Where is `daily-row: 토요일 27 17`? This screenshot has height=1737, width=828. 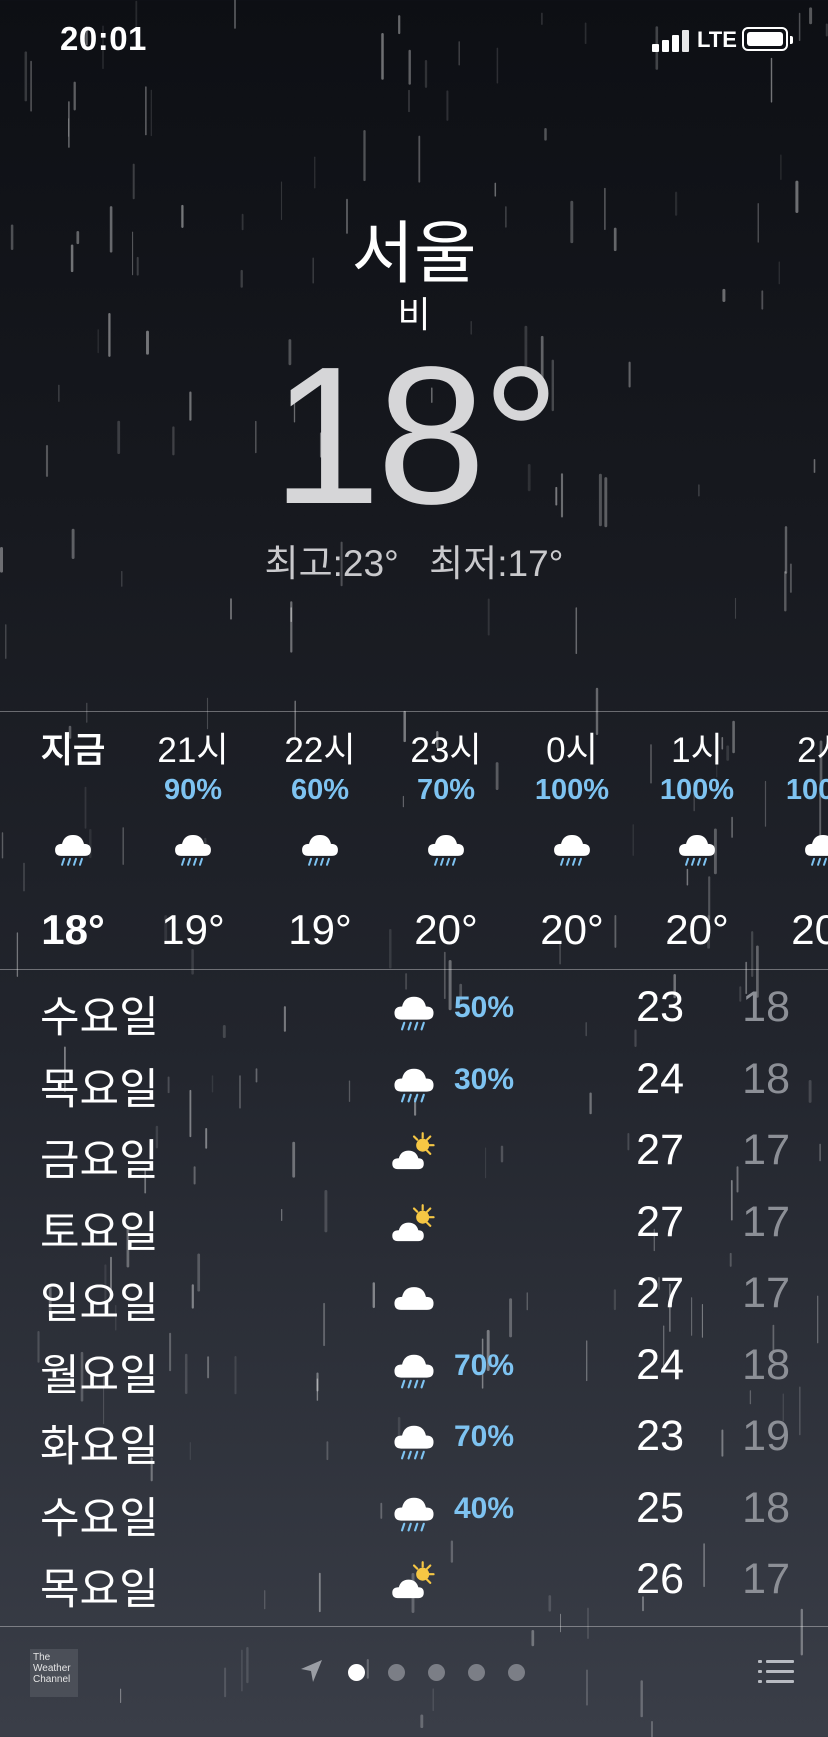
daily-row: 토요일 27 17 is located at coordinates (414, 1226).